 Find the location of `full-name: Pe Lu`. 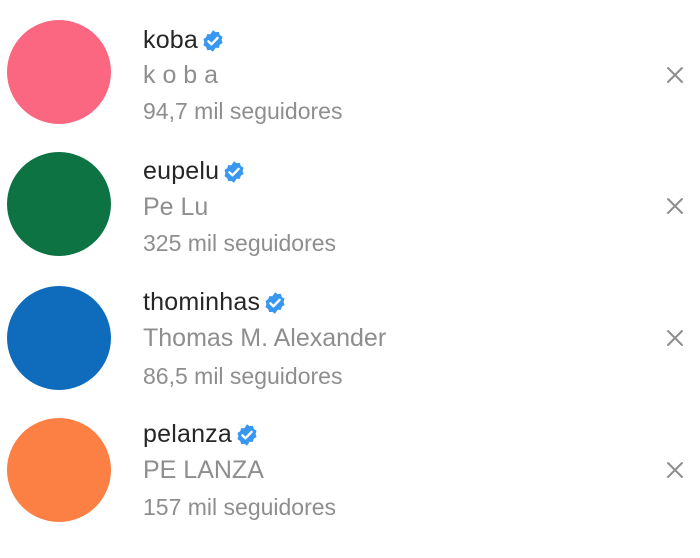

full-name: Pe Lu is located at coordinates (176, 207).